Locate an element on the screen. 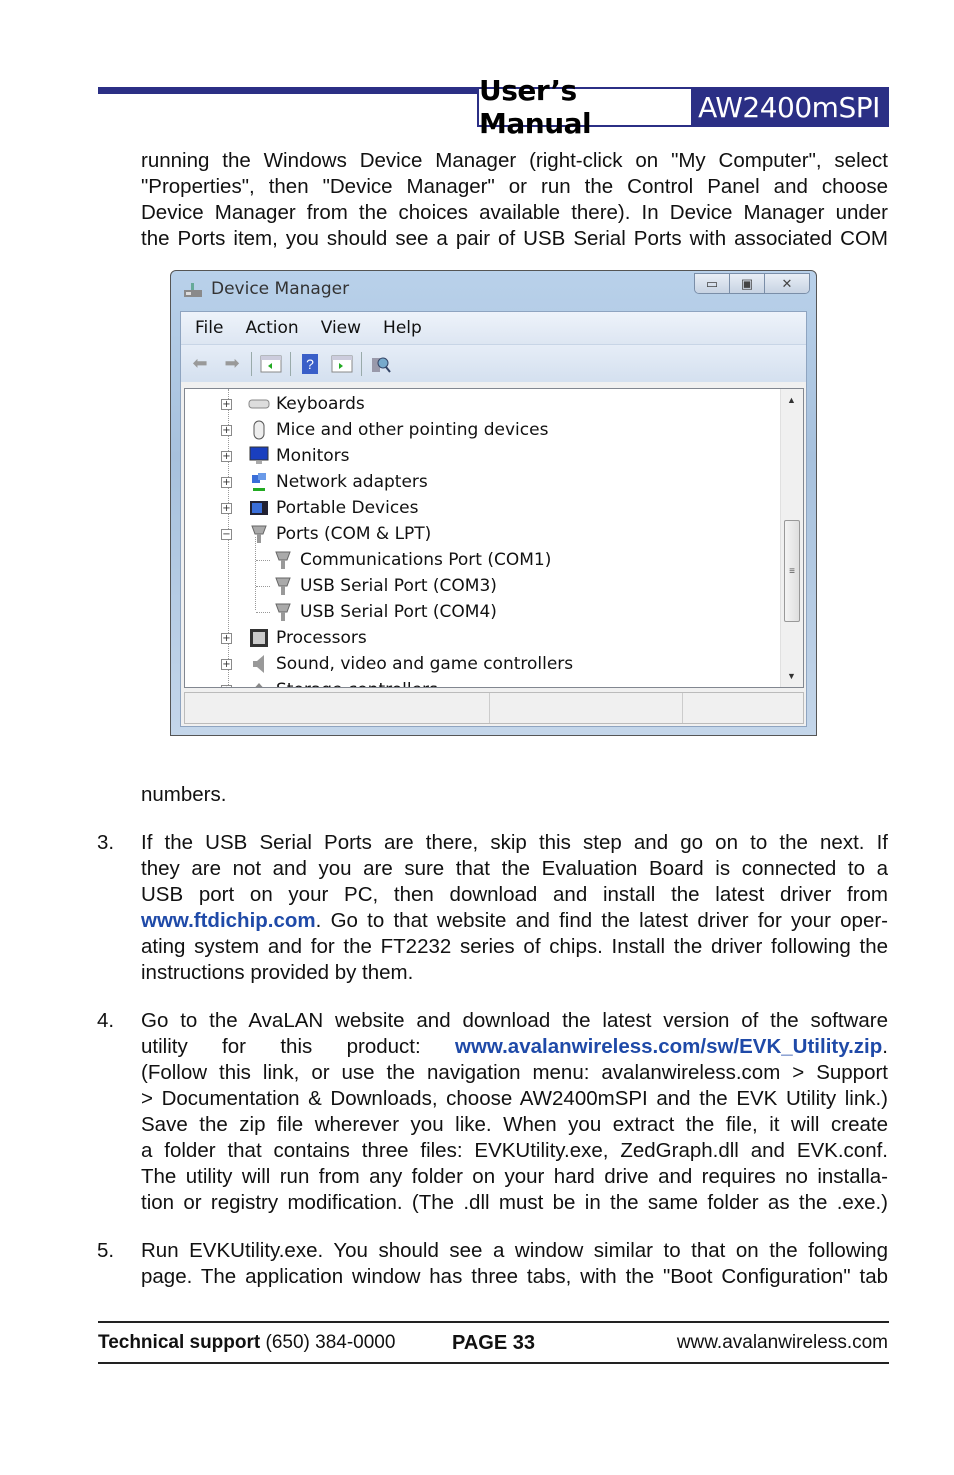 This screenshot has height=1475, width=954. tree-item-sound: + Sound, video and game controllers is located at coordinates (397, 664).